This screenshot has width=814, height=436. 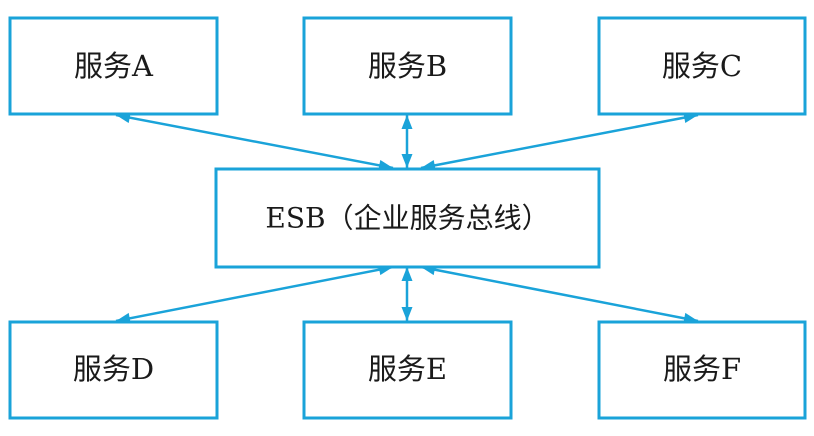 I want to click on esb-bus-label: ESB（企业服务总线）, so click(x=407, y=218).